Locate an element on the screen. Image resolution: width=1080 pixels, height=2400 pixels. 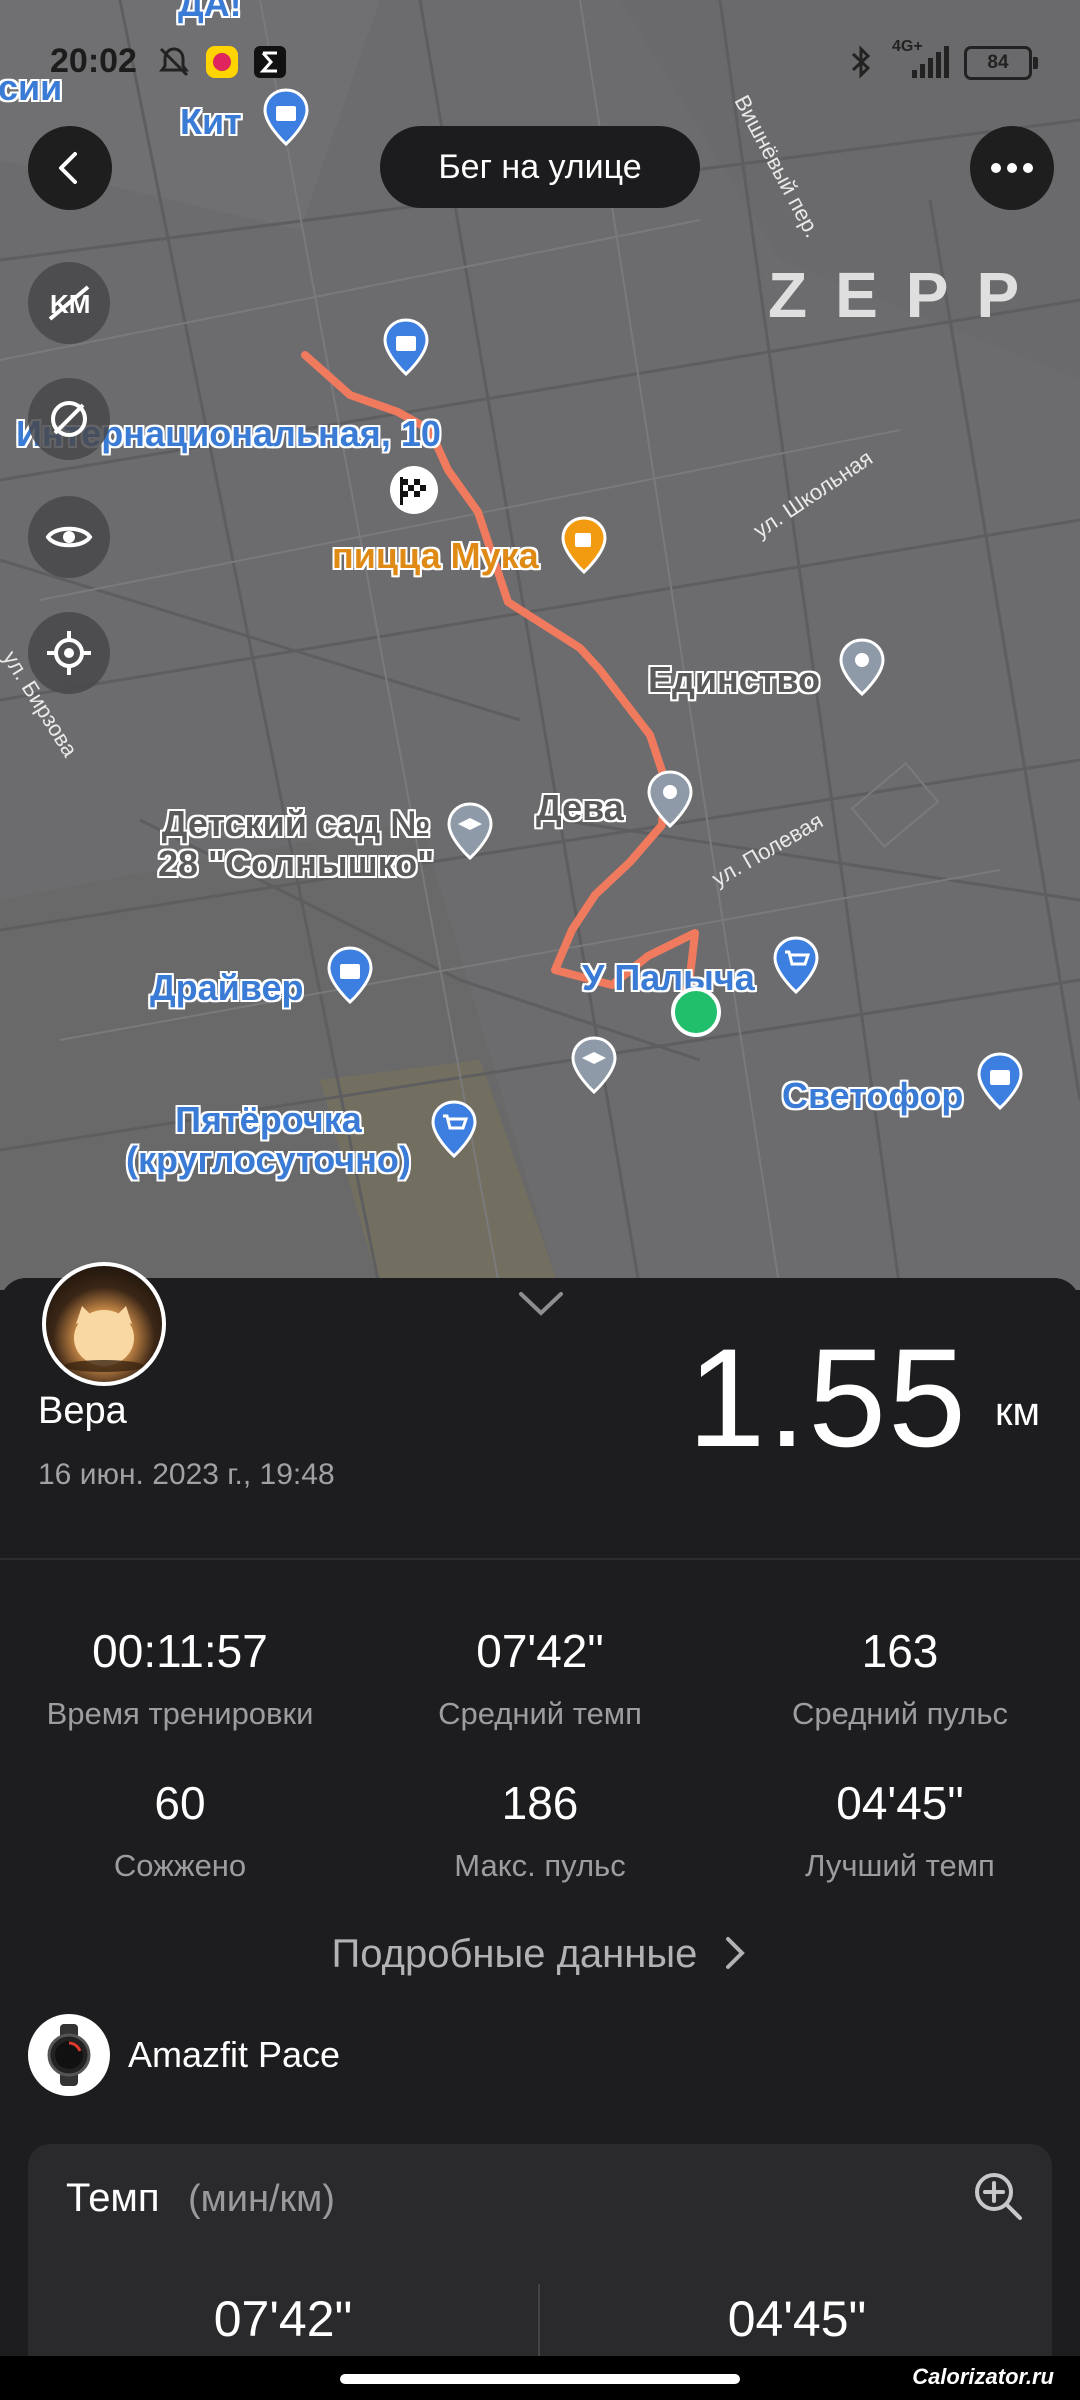
signal-icon is located at coordinates (930, 62).